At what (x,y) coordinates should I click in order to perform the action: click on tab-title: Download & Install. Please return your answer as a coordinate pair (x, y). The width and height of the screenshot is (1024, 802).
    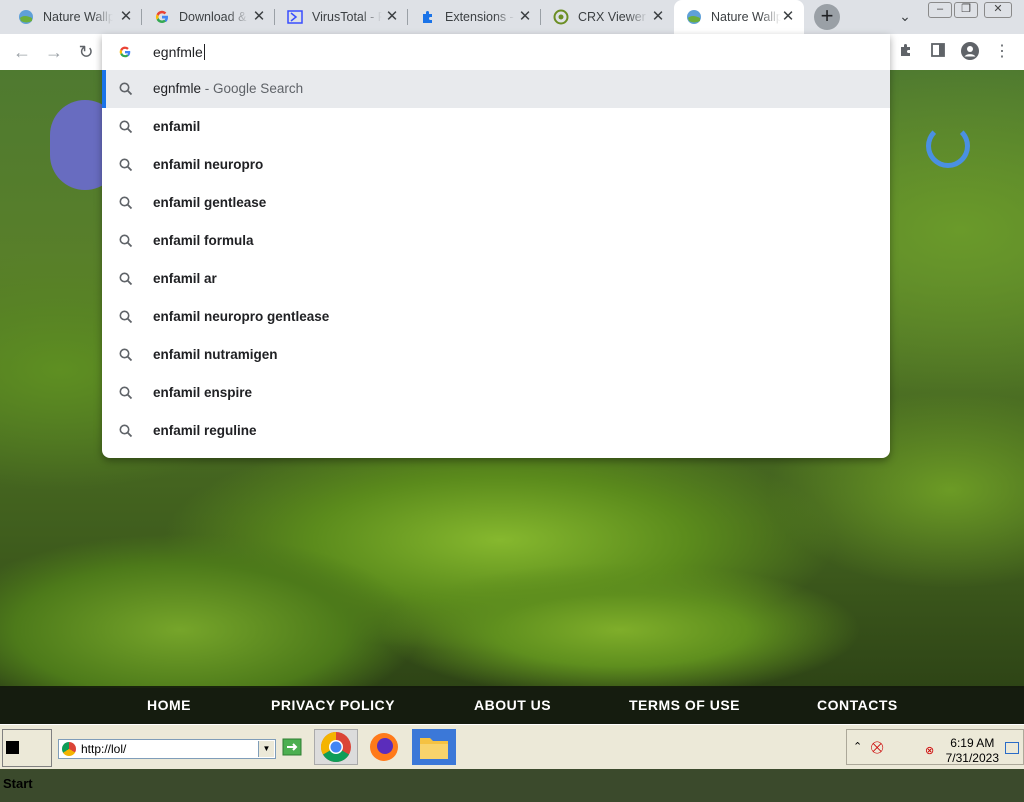
    Looking at the image, I should click on (214, 17).